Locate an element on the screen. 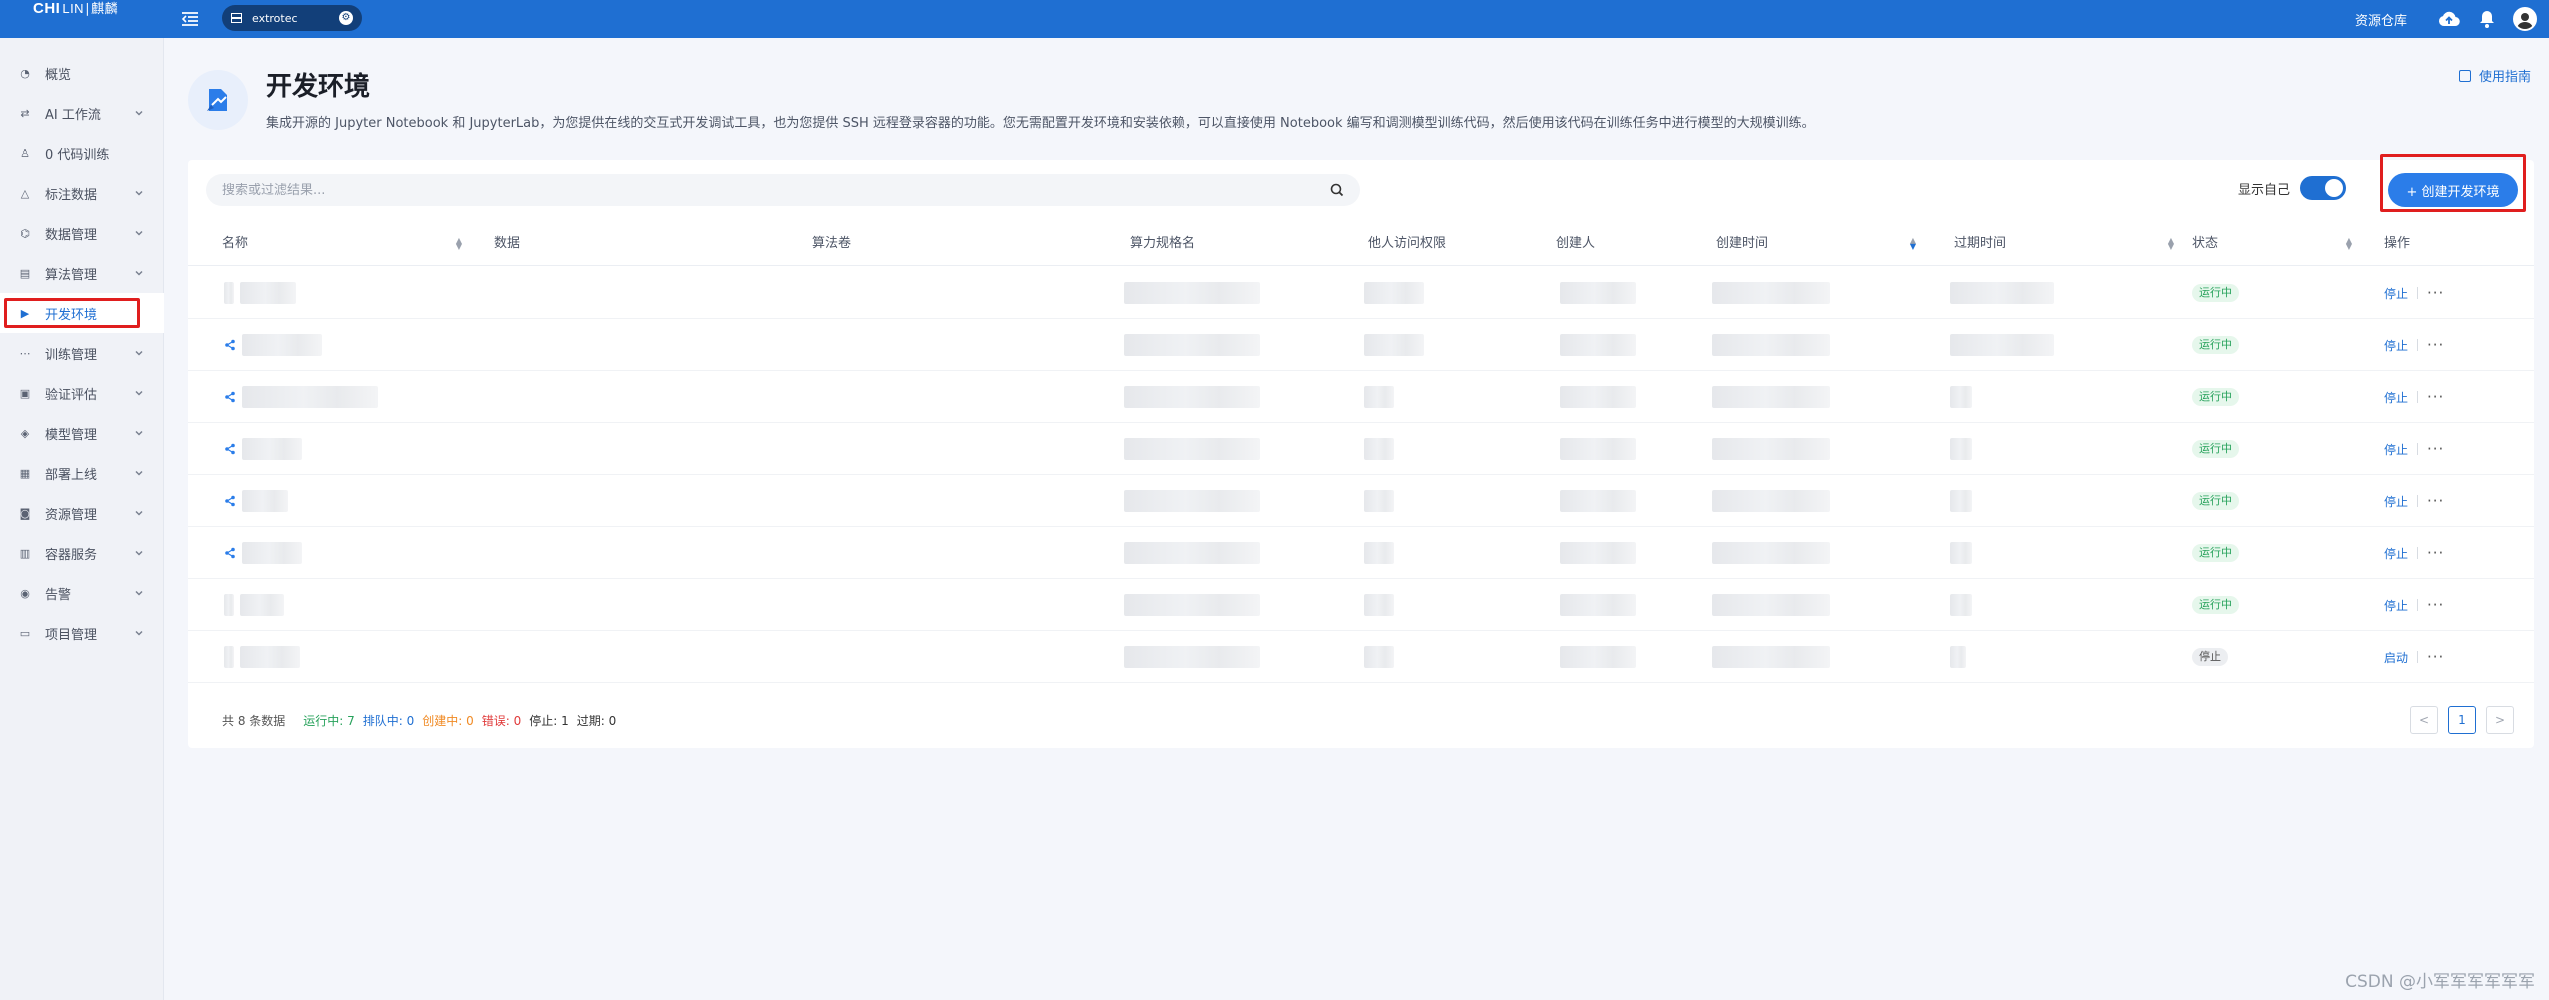 This screenshot has width=2549, height=1000. bell-icon is located at coordinates (2487, 19).